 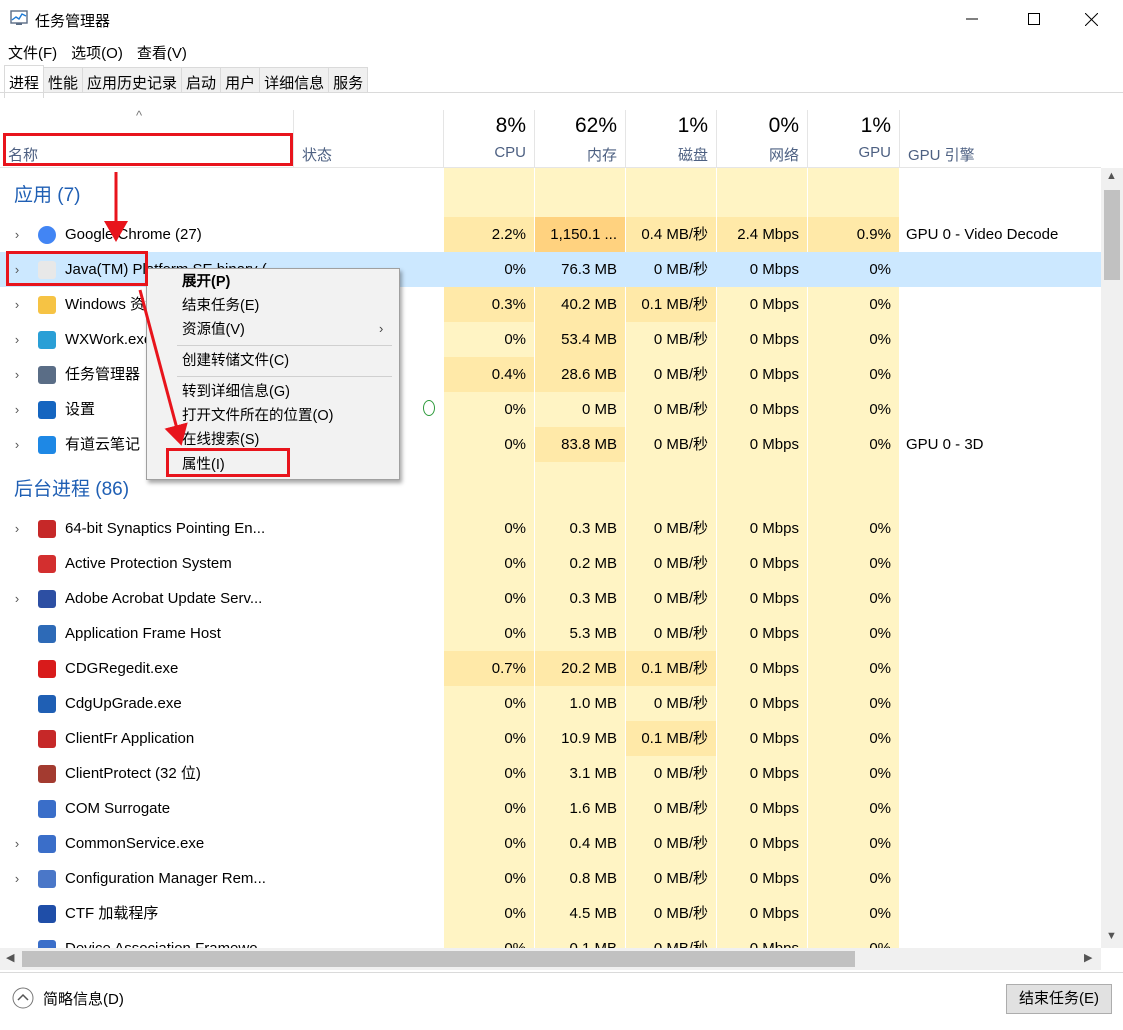 I want to click on horizontal-scrollbar: ◀ ▶, so click(x=550, y=959).